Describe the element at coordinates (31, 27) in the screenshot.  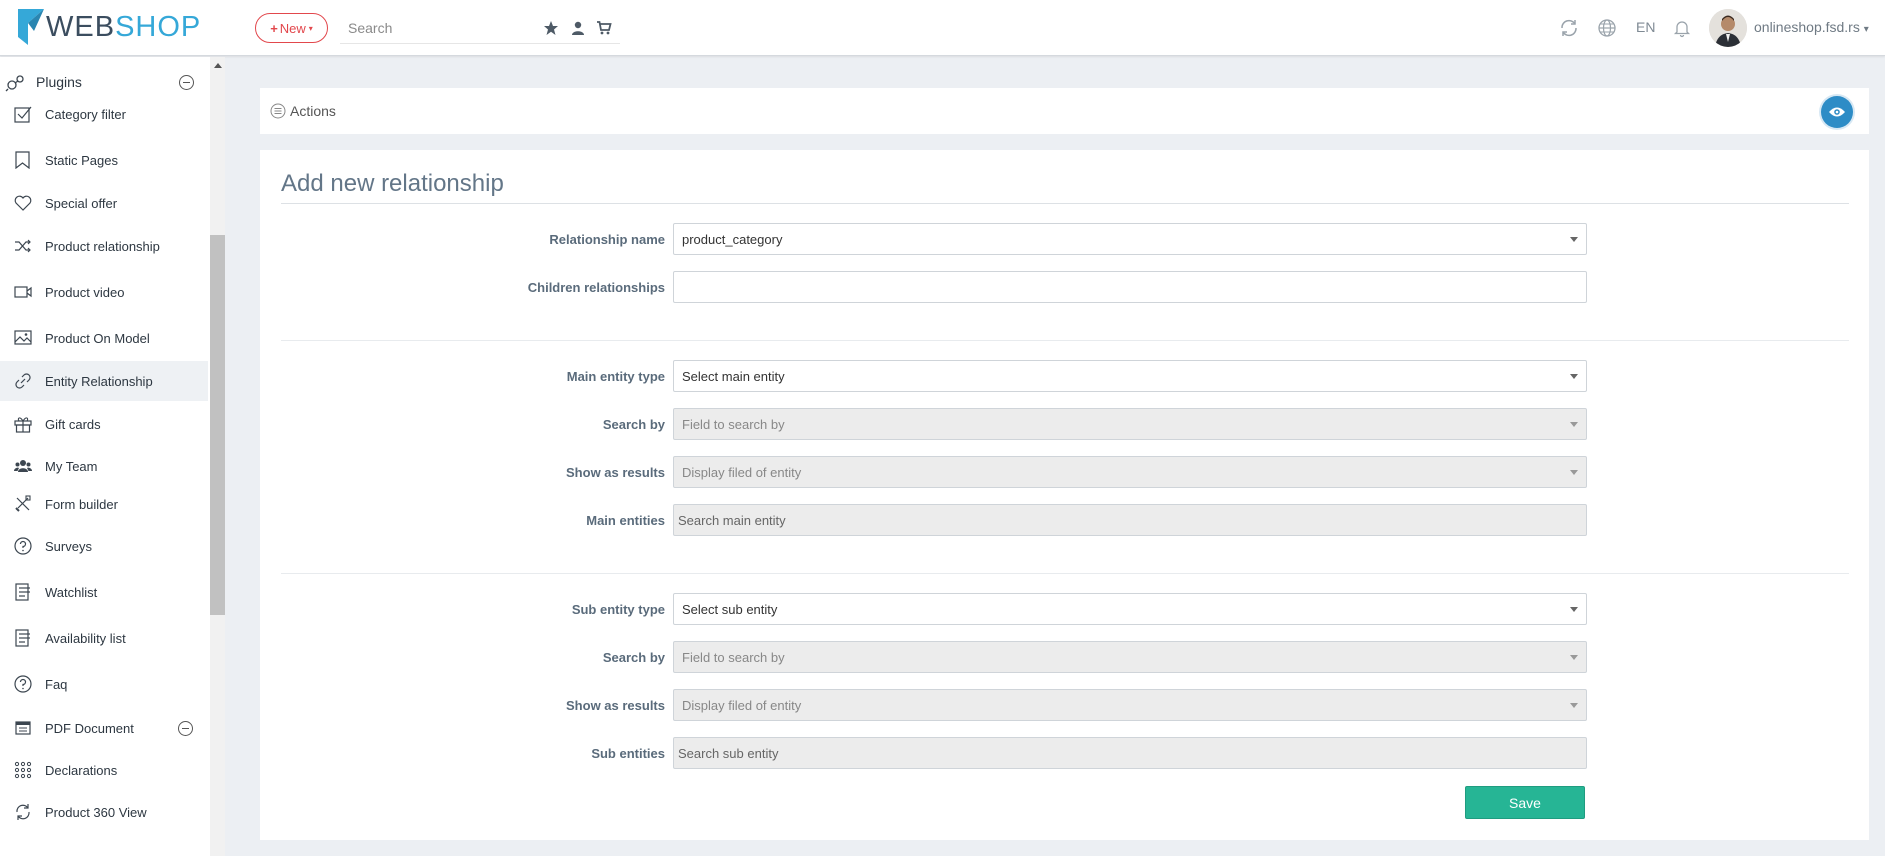
I see `logo-mark-icon` at that location.